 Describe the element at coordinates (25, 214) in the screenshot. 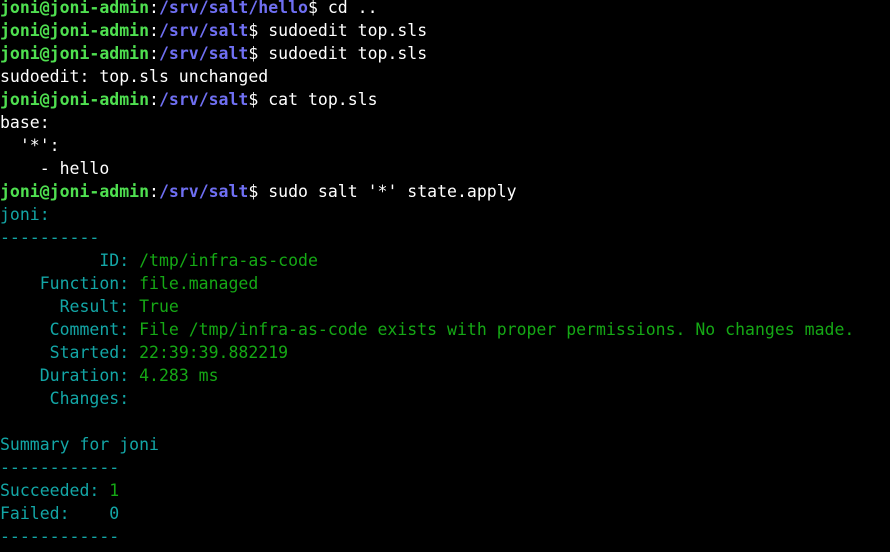

I see `minion-name: joni:` at that location.